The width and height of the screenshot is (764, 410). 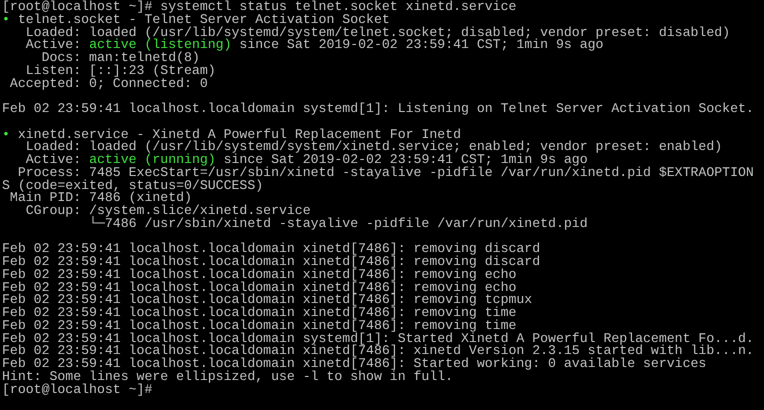 What do you see at coordinates (385, 173) in the screenshot?
I see `terminal-line: Process: 7485 ExecStart=/usr/sbin/xinetd -stayalive -pidfile /var/run/xinetd.pid $EXTRAOPTION` at bounding box center [385, 173].